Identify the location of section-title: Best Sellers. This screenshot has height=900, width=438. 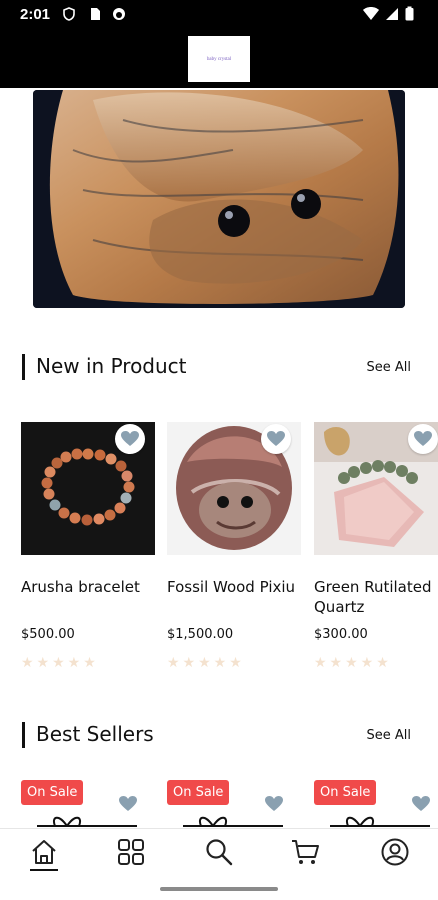
(95, 734).